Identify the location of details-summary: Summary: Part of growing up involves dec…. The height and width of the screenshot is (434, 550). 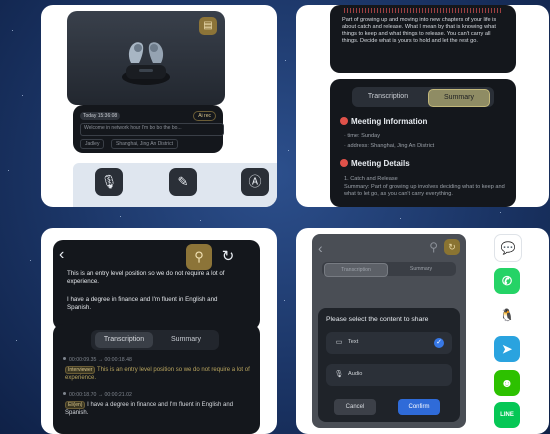
(424, 190).